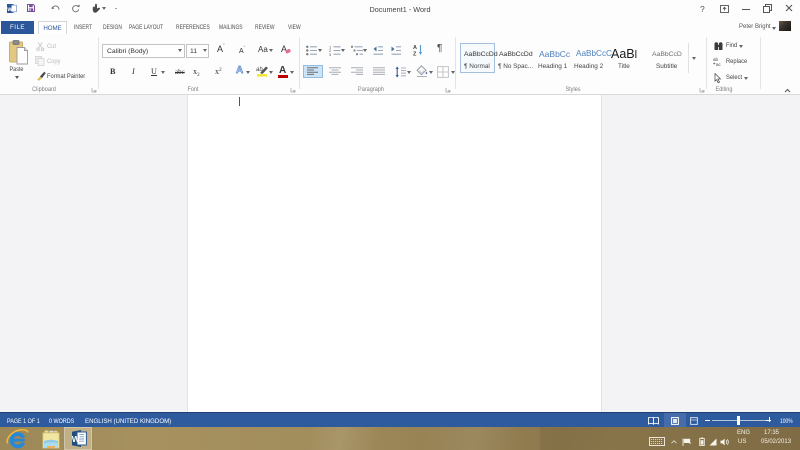  I want to click on svg-text: W, so click(76, 439).